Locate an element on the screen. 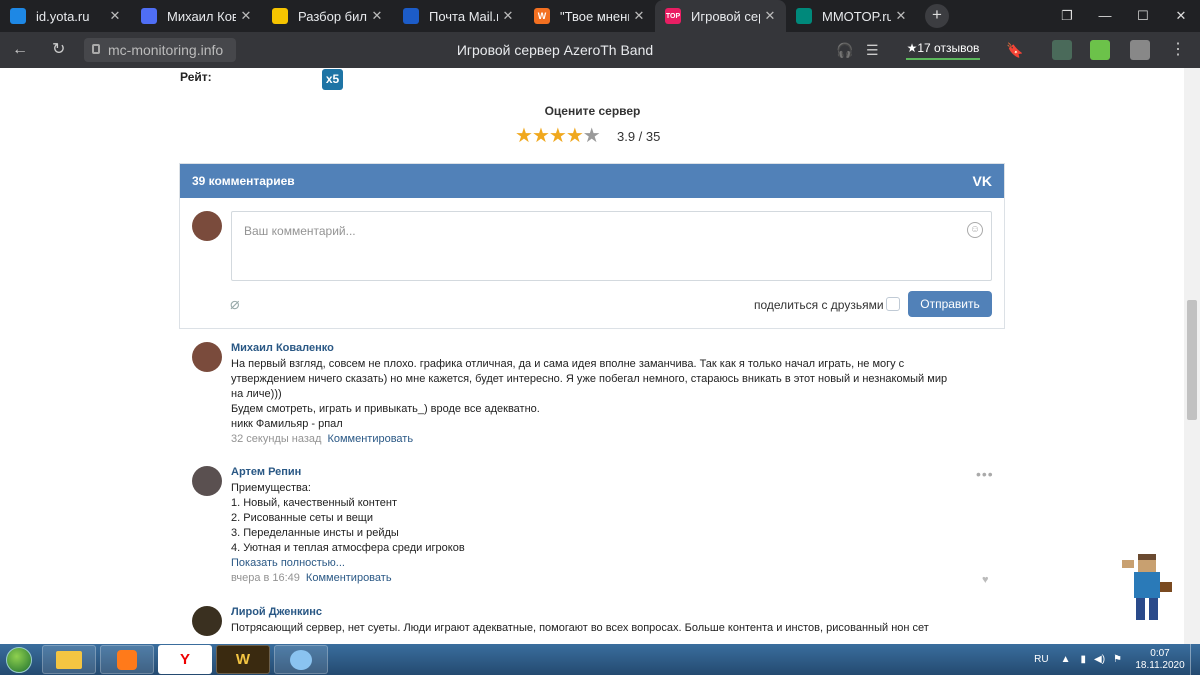 Image resolution: width=1200 pixels, height=675 pixels. clock: 0:07 18.11.2020 is located at coordinates (1160, 660).